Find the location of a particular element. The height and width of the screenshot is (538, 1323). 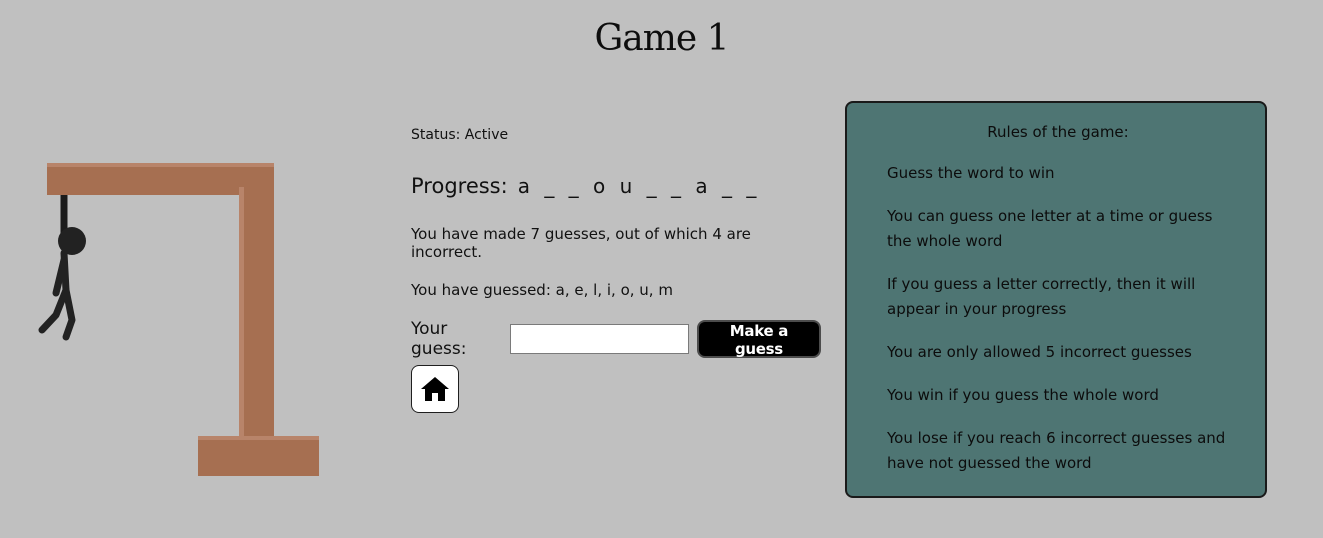

gallows-base is located at coordinates (258, 456).